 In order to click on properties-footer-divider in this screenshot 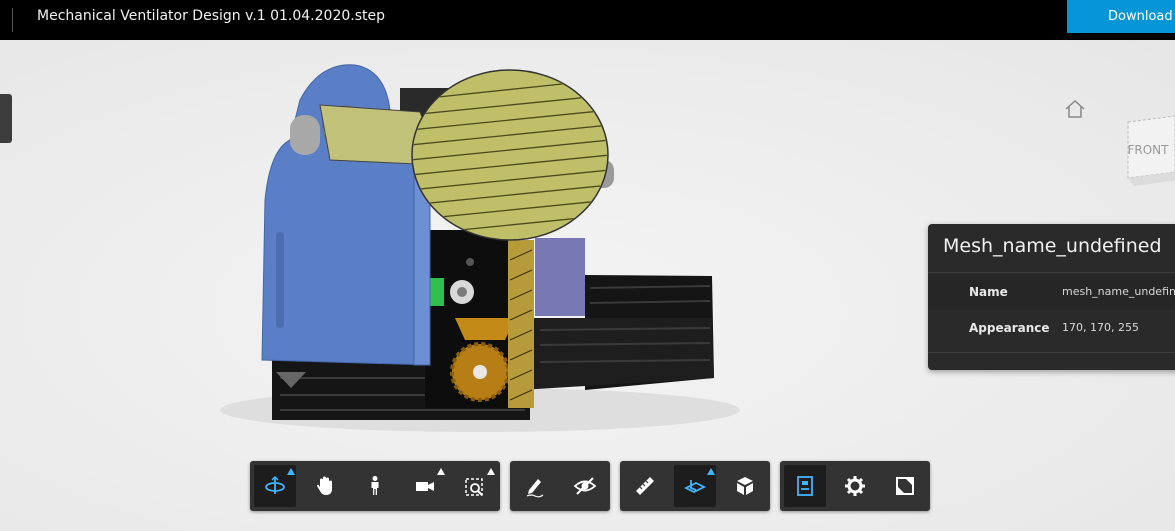, I will do `click(1051, 352)`.